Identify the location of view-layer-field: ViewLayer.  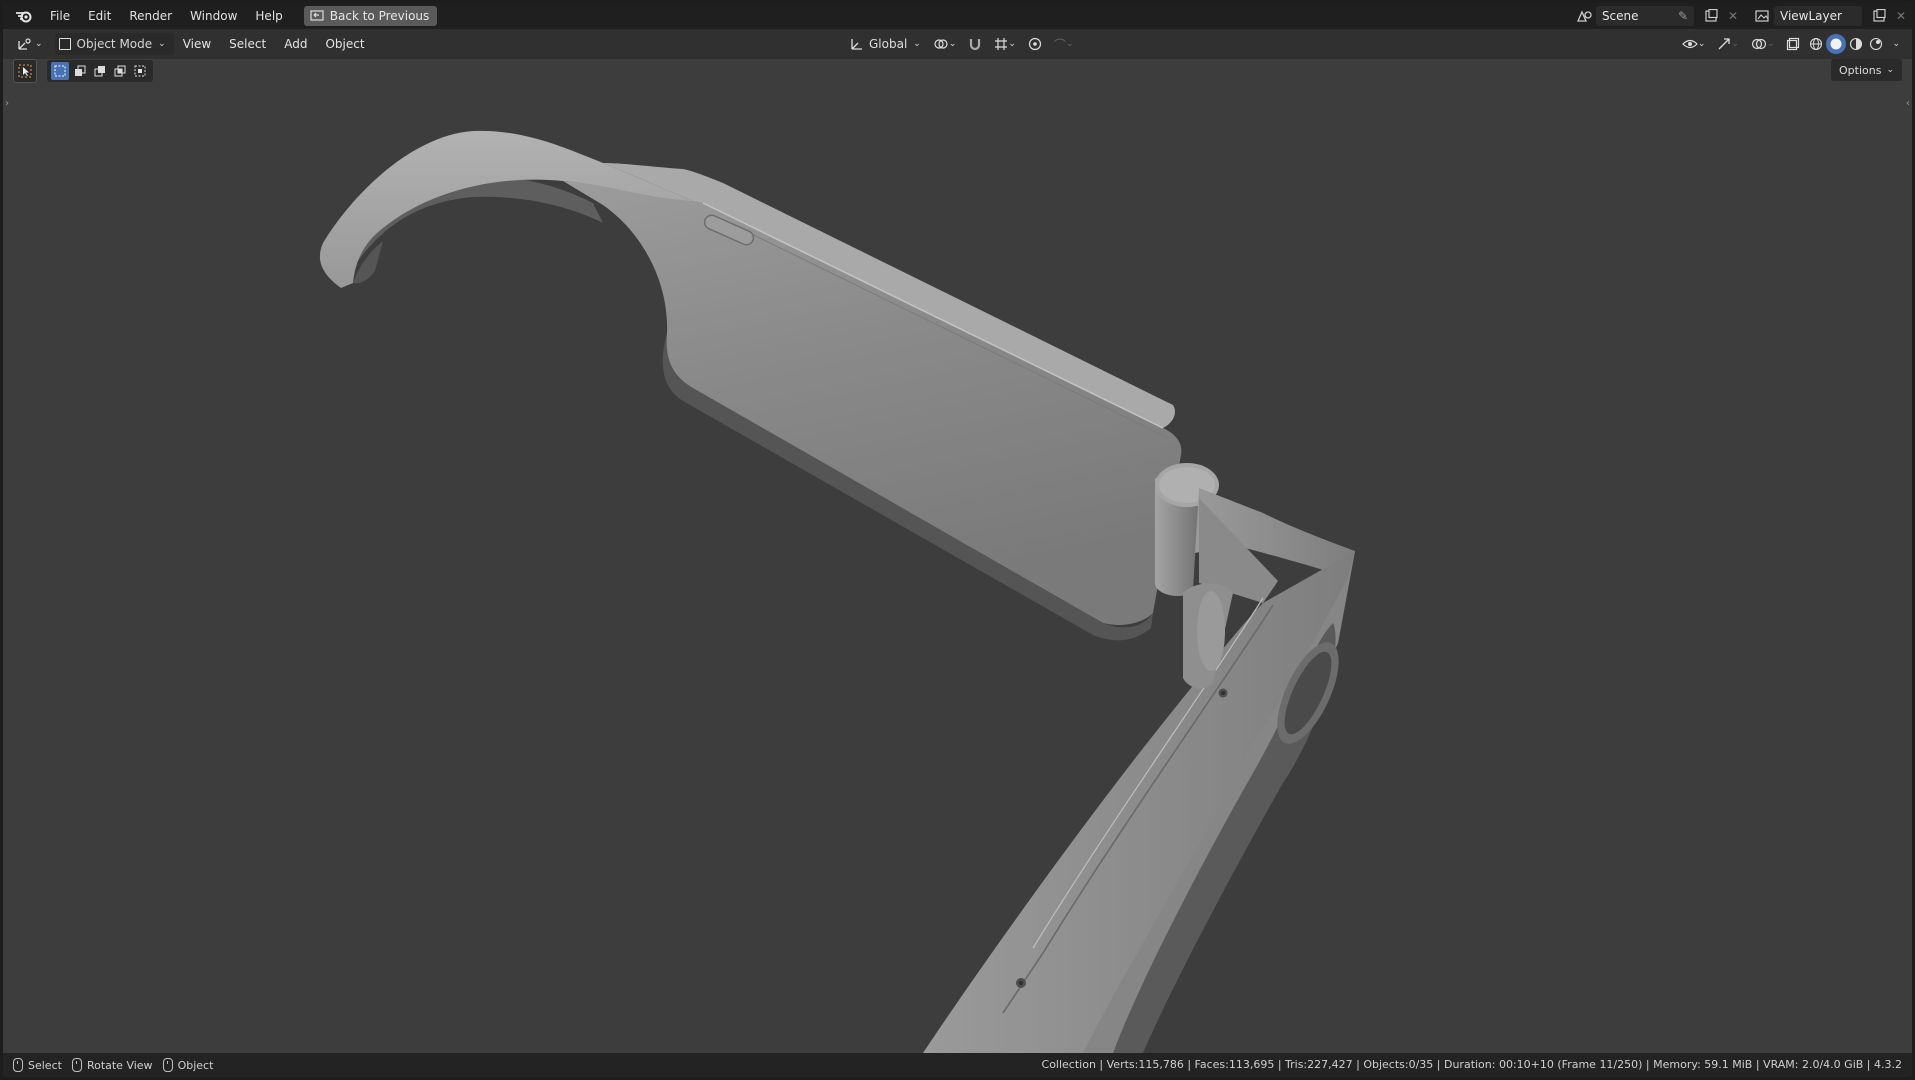
(1818, 16).